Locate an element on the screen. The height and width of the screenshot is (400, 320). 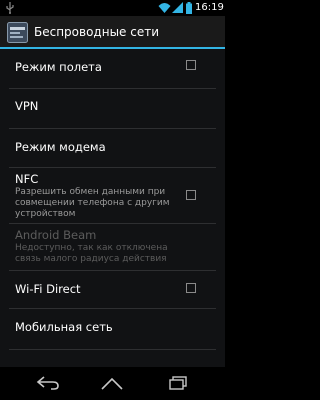
recent-apps-icon is located at coordinates (178, 383).